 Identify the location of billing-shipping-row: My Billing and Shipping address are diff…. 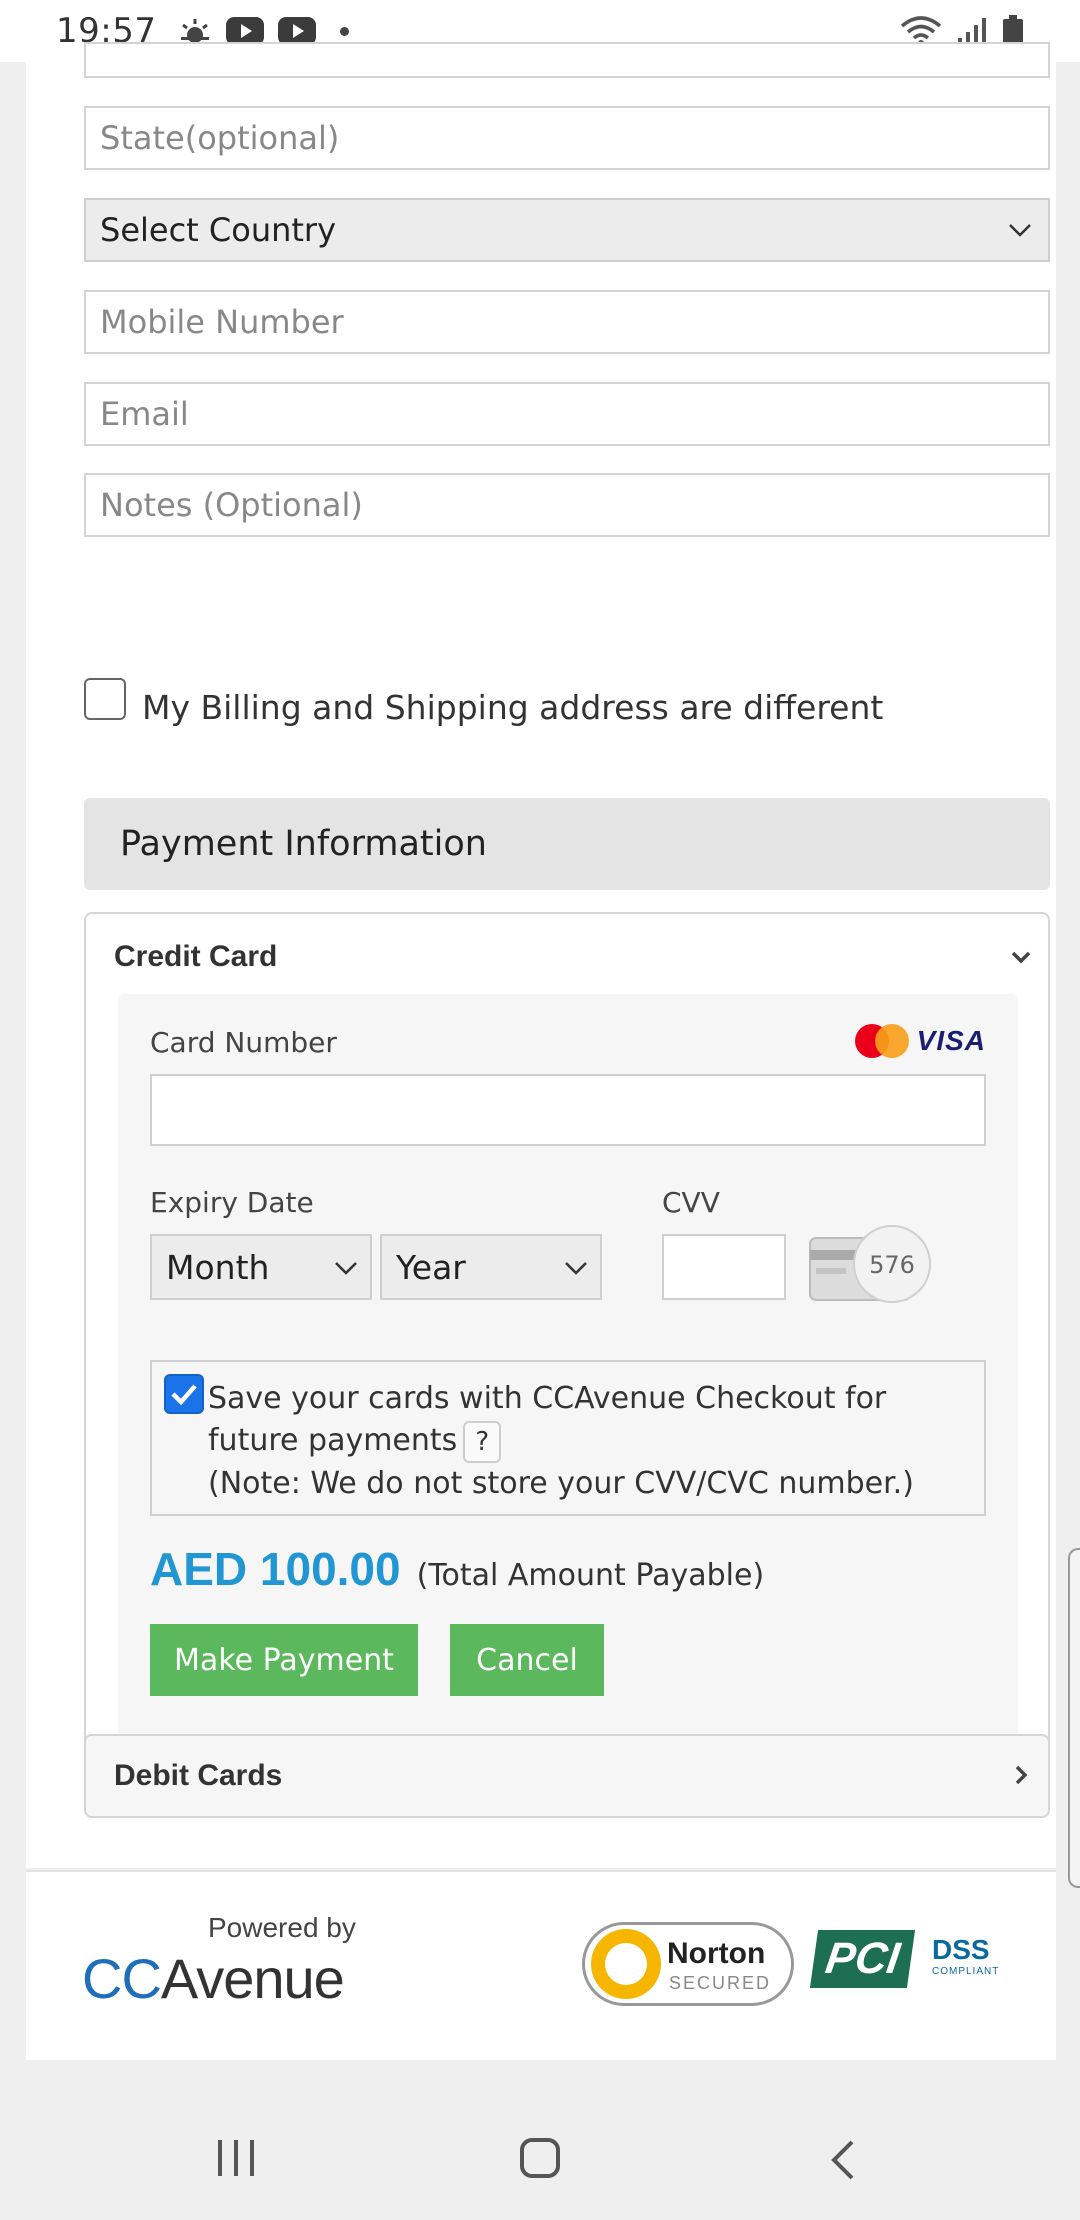
(483, 698).